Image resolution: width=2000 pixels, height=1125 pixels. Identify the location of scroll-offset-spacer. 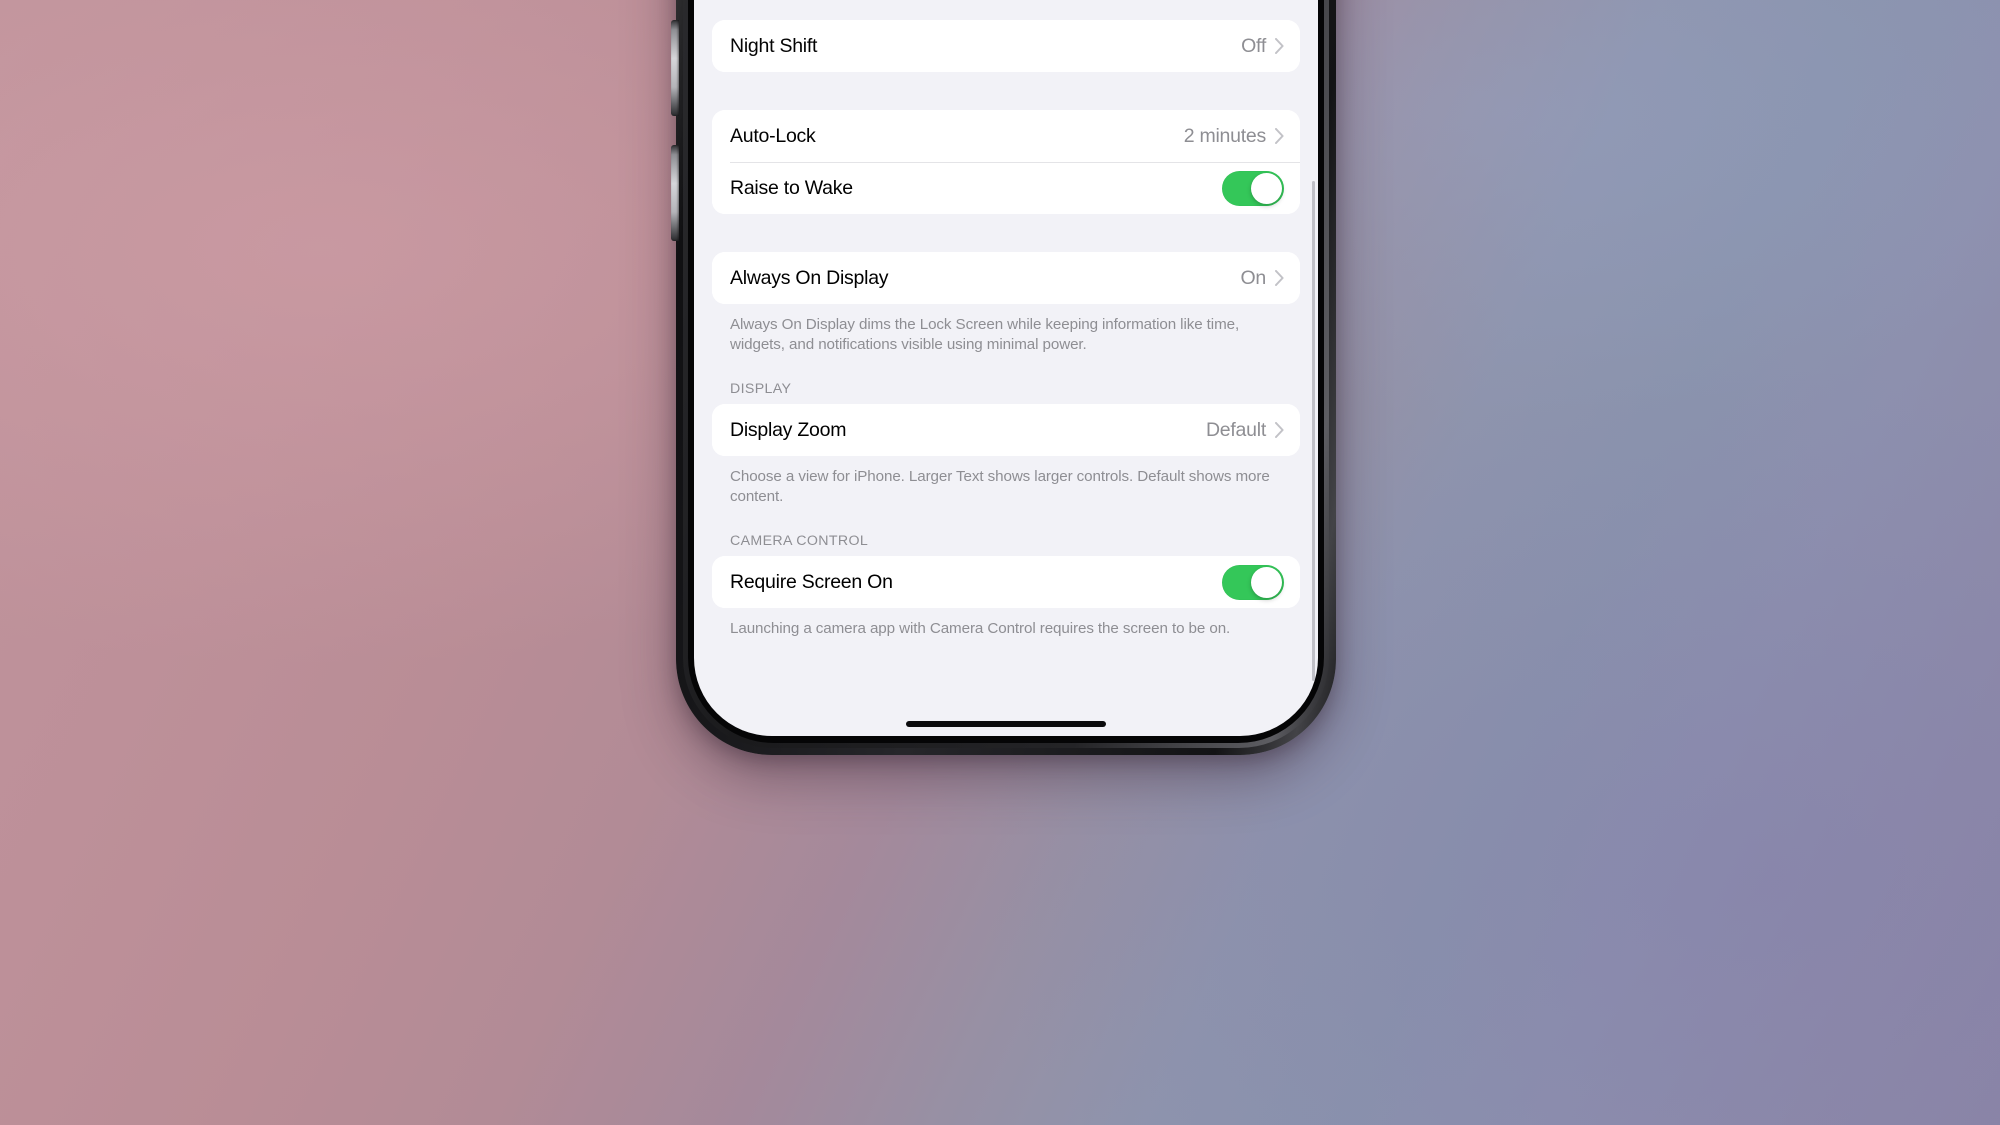
(1006, 10).